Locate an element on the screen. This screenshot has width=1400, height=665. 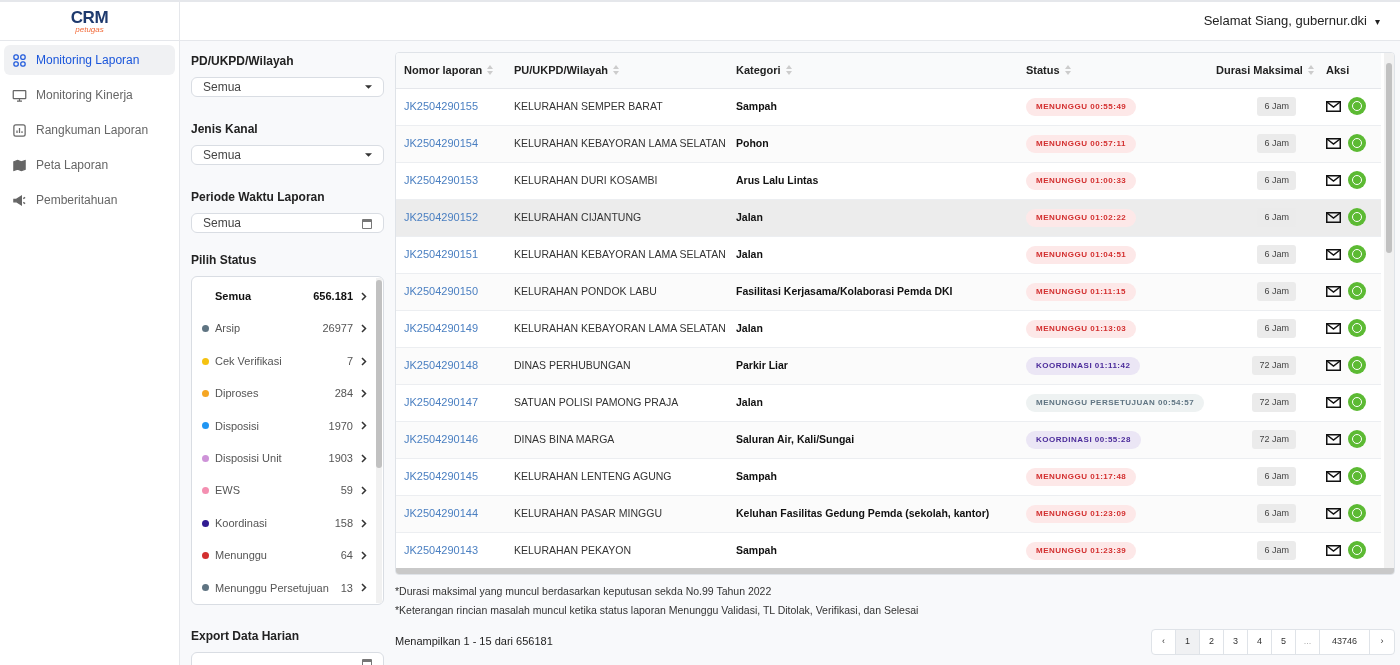
table-row: JK2504290146 DINAS BINA MARGA Saluran Air, Kali/Sungai KOORDINASI 00:55:28 72 Jam is located at coordinates (888, 439).